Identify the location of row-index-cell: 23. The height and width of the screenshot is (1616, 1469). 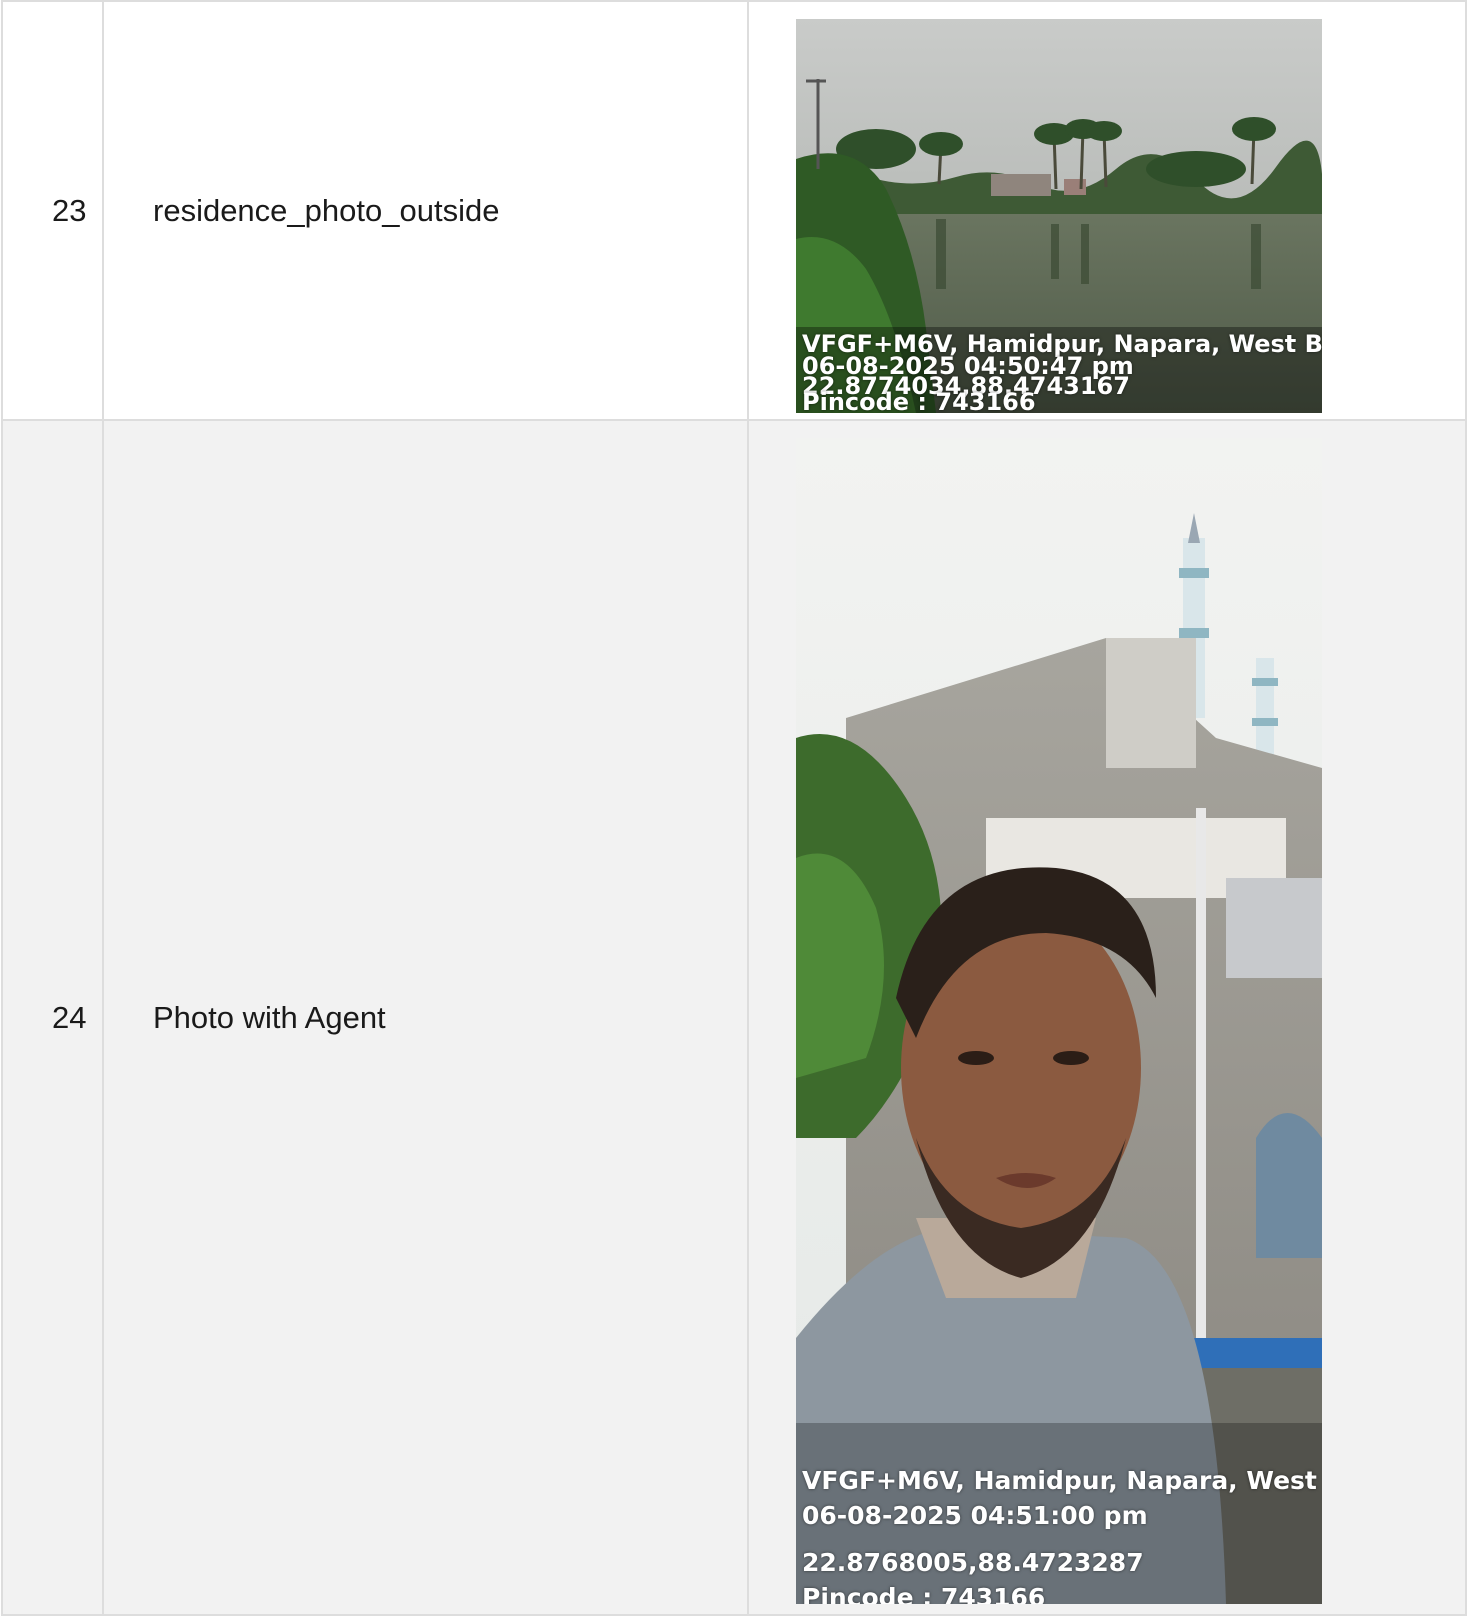
(52, 210).